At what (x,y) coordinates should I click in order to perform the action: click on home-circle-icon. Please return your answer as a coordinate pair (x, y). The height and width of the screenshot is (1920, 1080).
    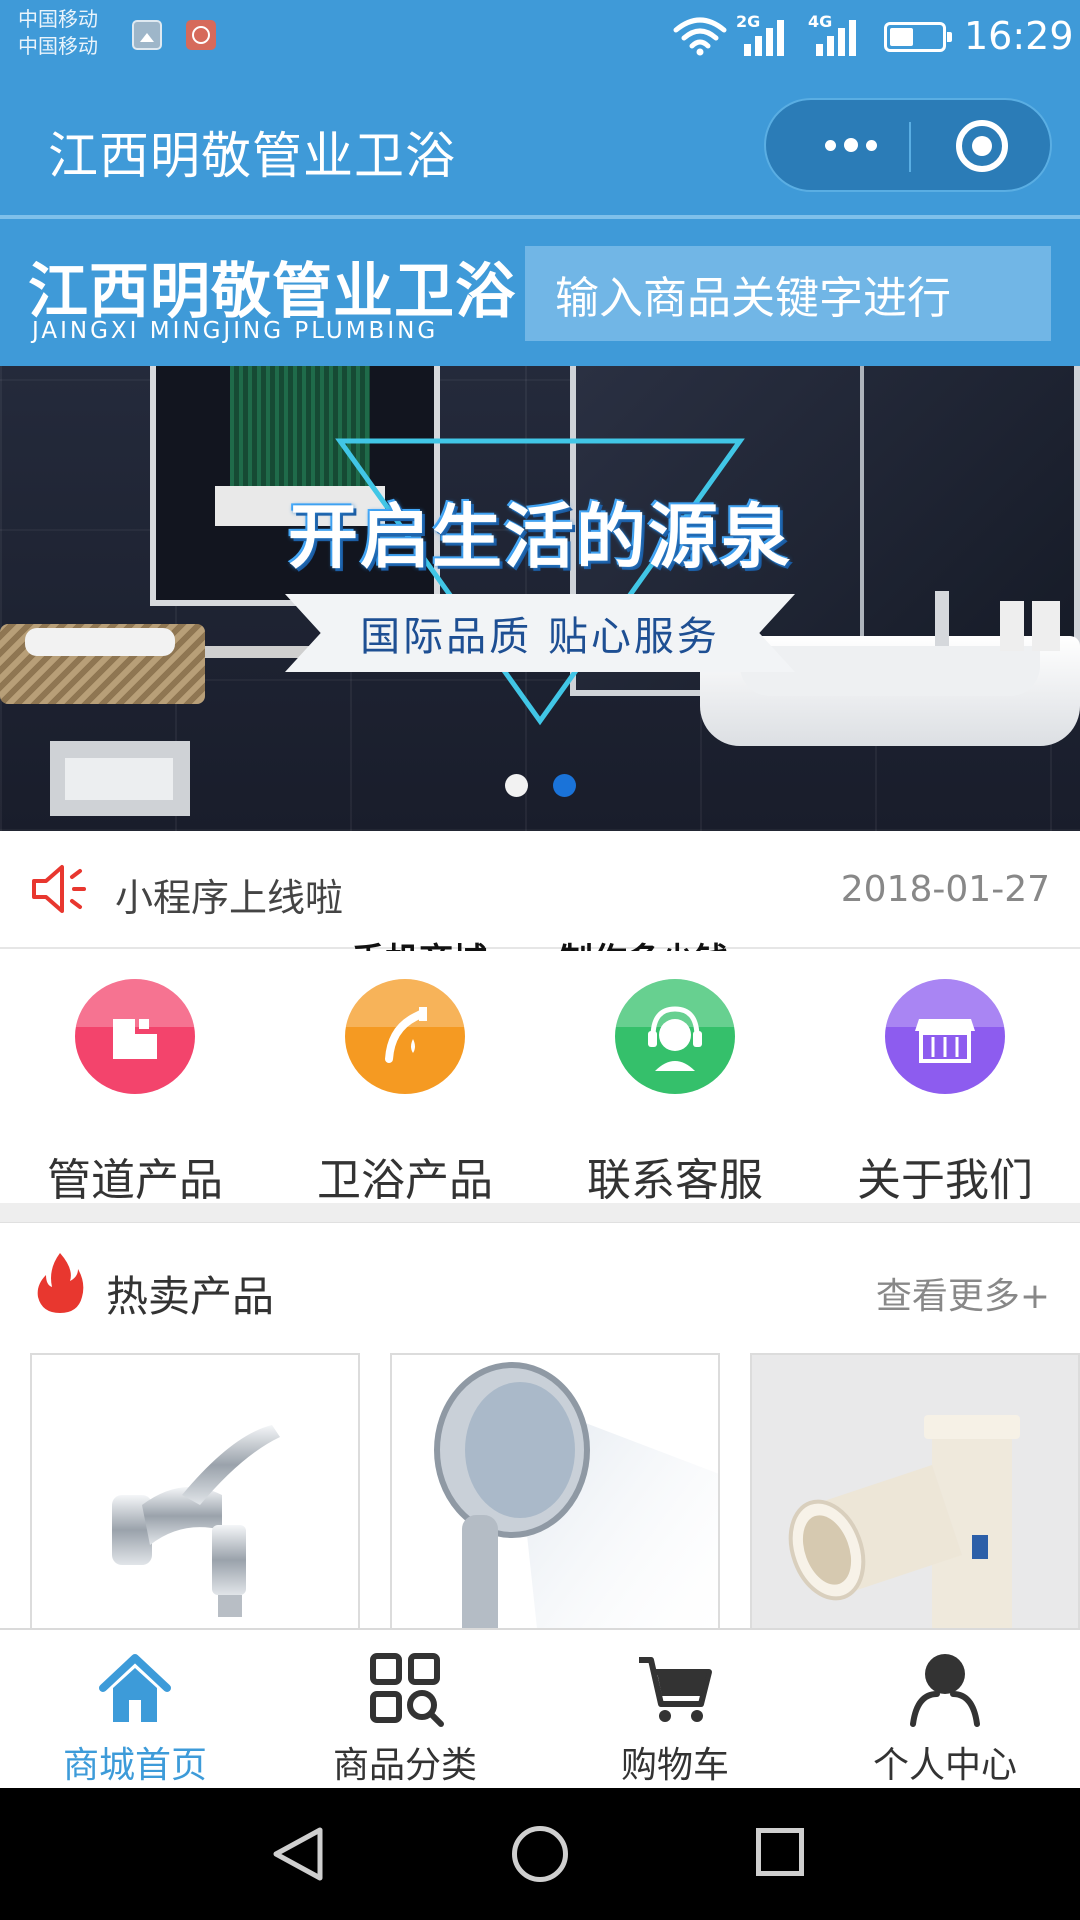
    Looking at the image, I should click on (540, 1854).